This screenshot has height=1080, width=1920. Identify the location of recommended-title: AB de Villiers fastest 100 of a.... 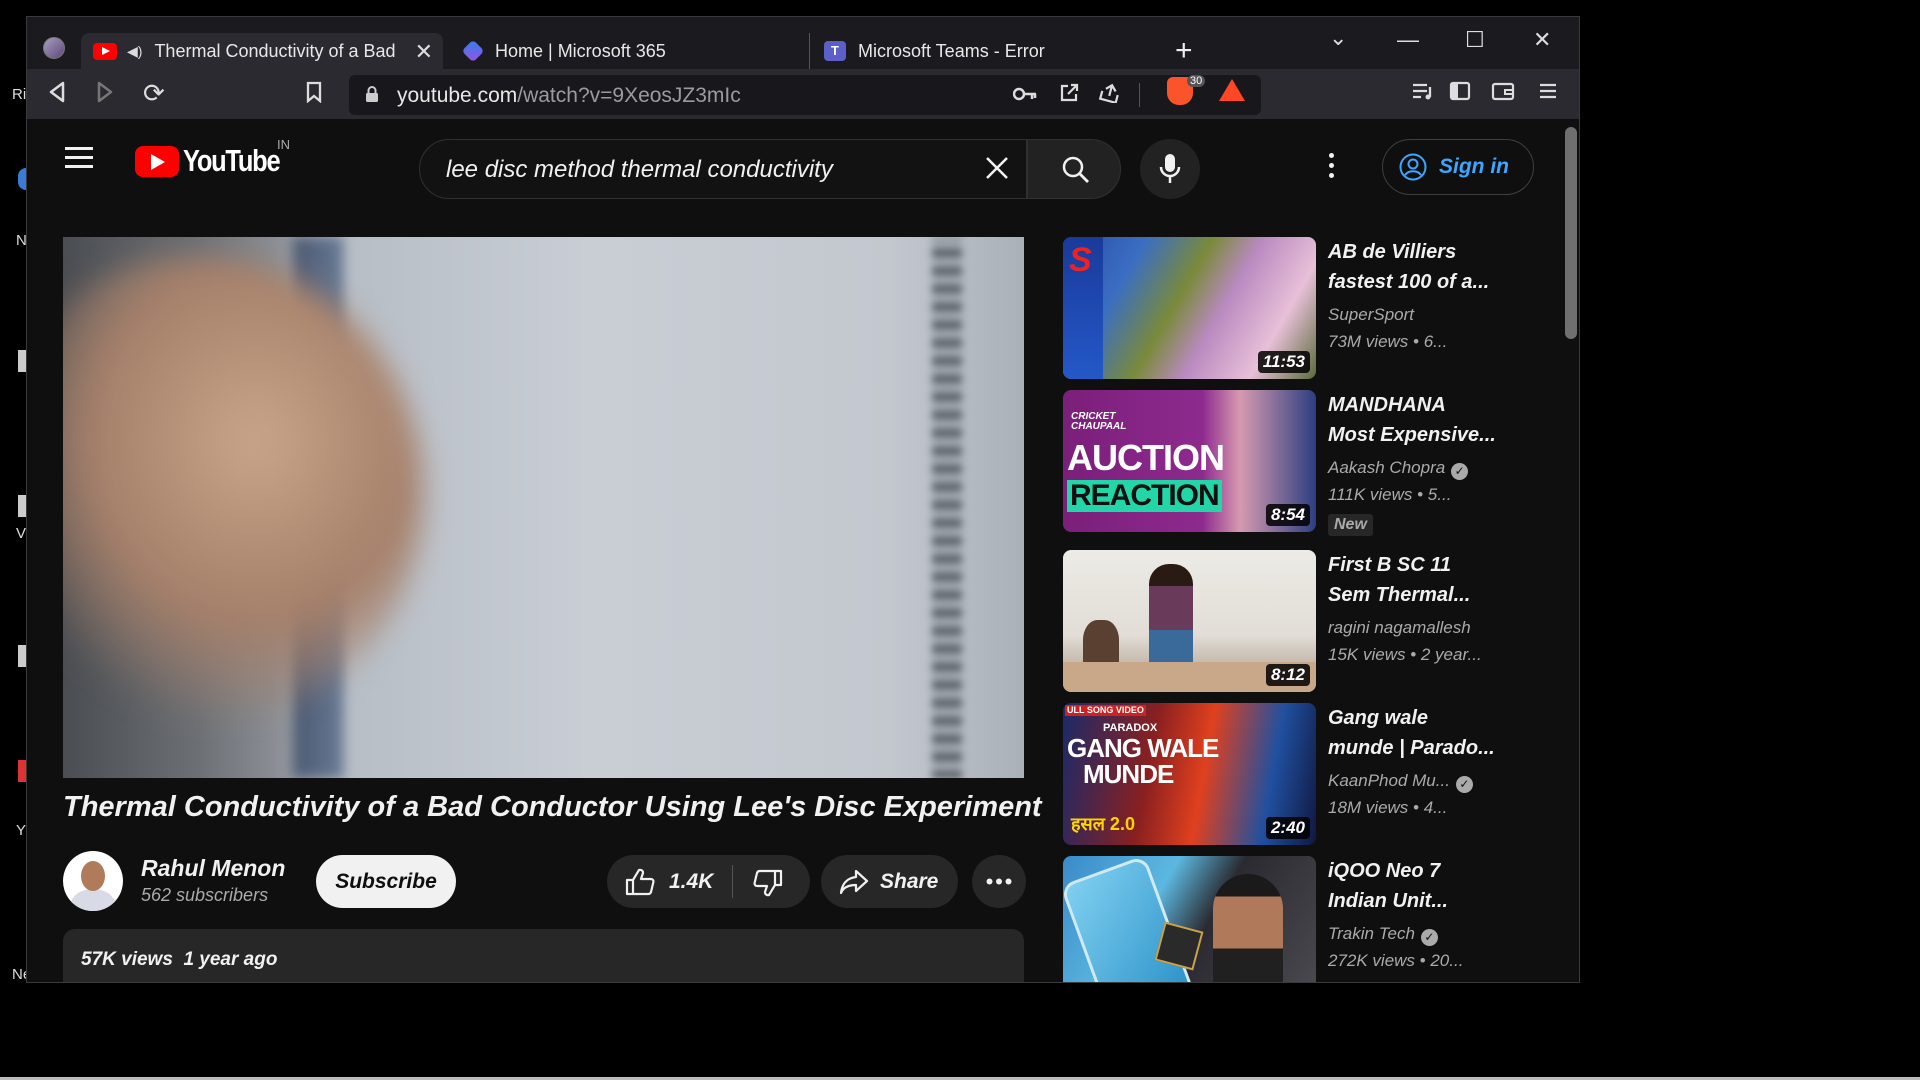
(1413, 267).